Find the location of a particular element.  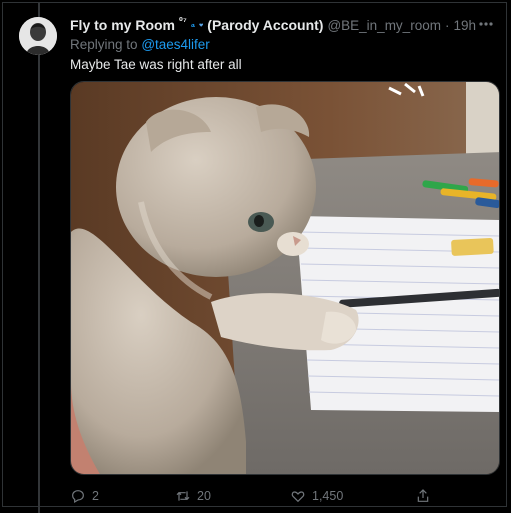

blue-heart-icon is located at coordinates (201, 25).